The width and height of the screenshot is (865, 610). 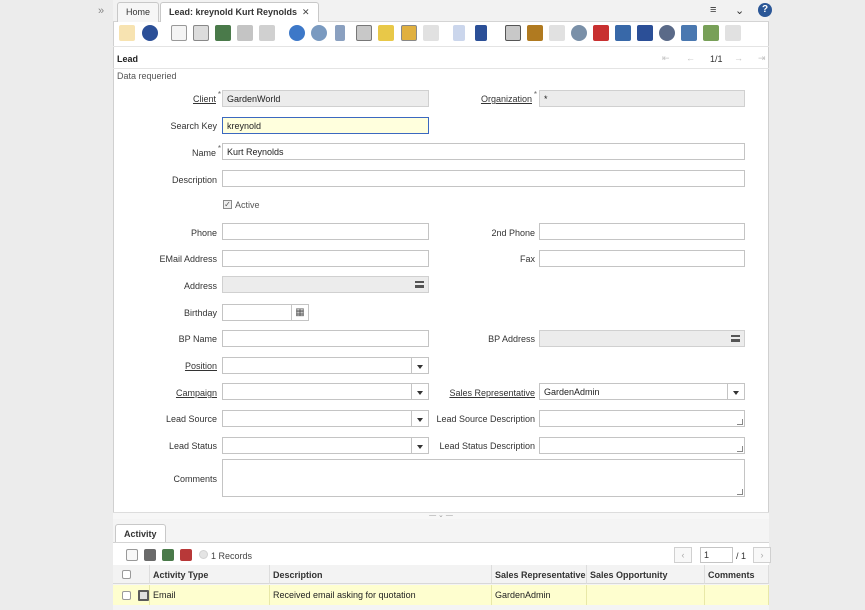 I want to click on history-icon, so click(x=431, y=33).